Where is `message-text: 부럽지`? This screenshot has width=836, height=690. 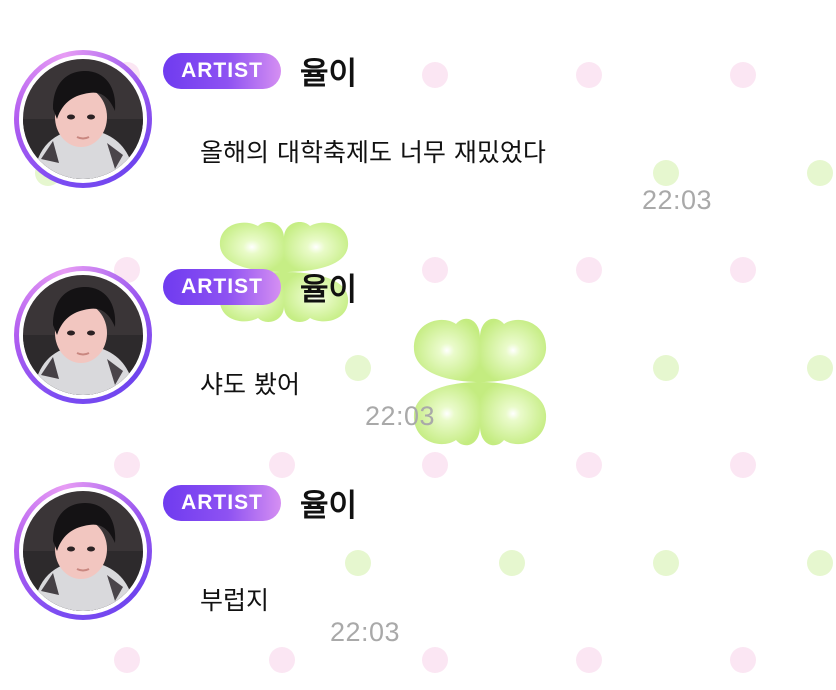
message-text: 부럽지 is located at coordinates (235, 600).